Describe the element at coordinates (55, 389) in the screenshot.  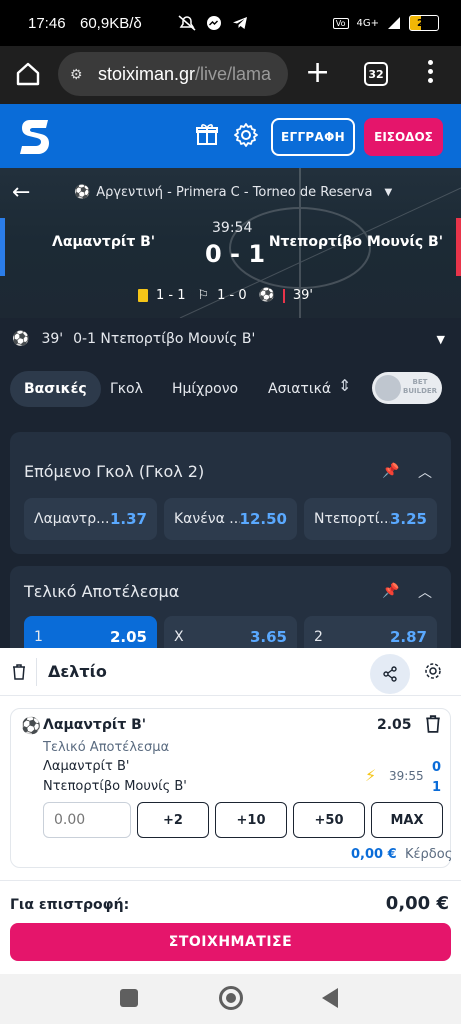
I see `tab-basic: Βασικές` at that location.